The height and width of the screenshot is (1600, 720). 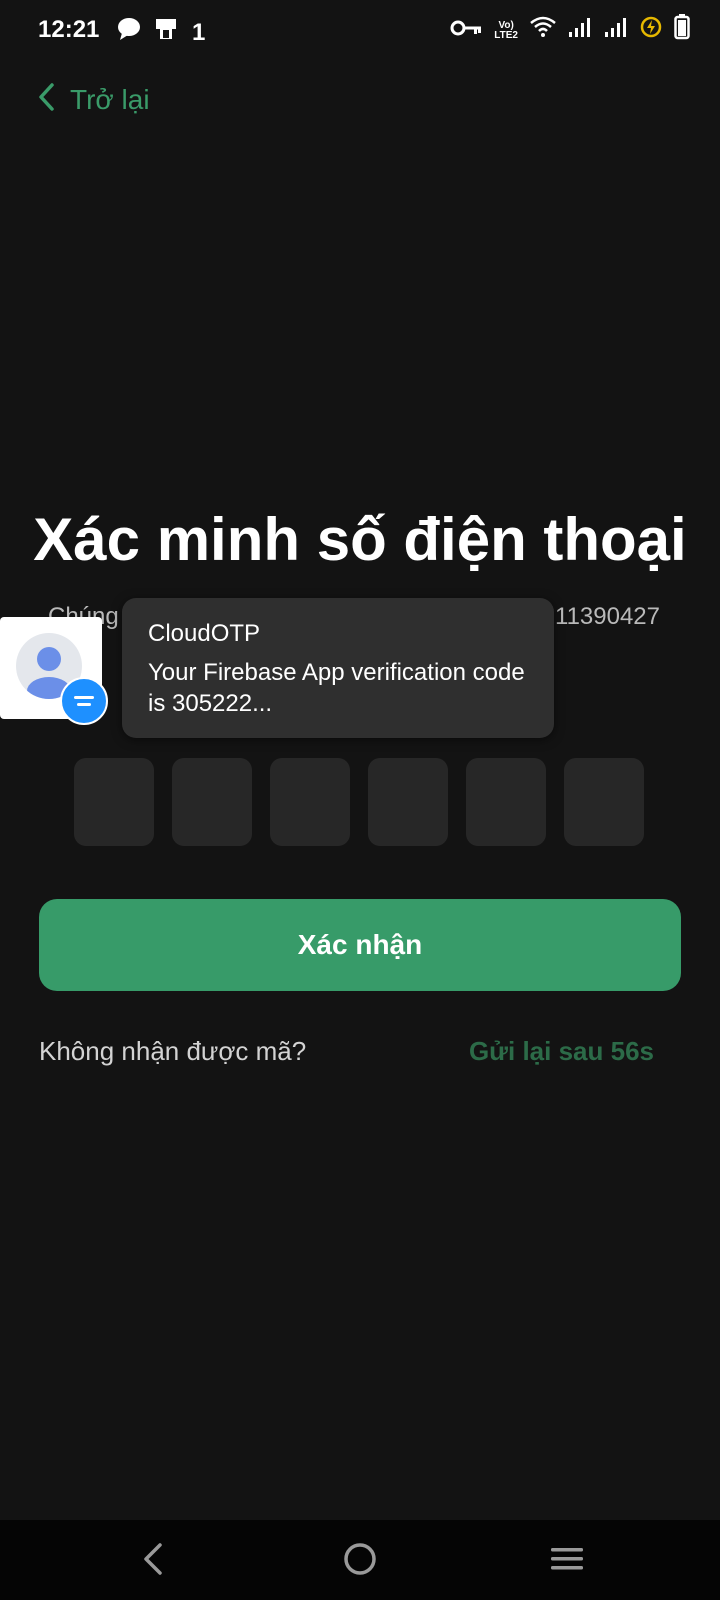 What do you see at coordinates (607, 616) in the screenshot?
I see `subtitle-phone-number: 11390427` at bounding box center [607, 616].